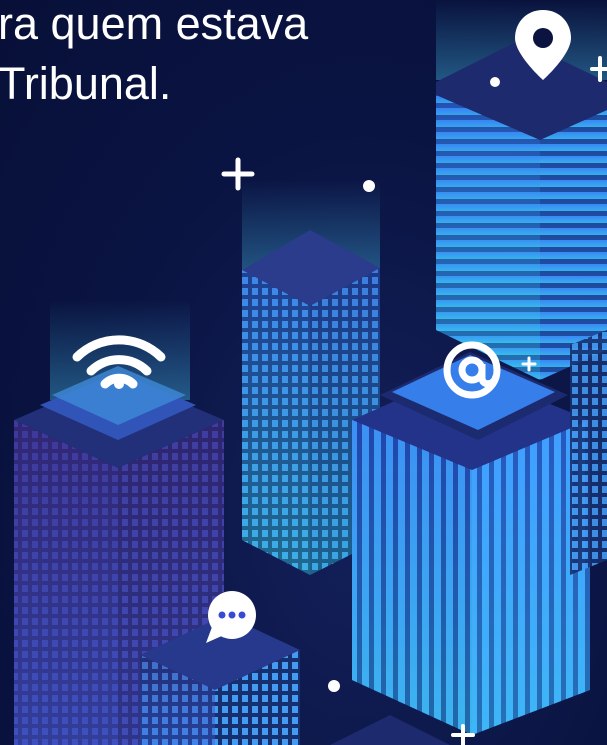  I want to click on building-top-right, so click(521, 190).